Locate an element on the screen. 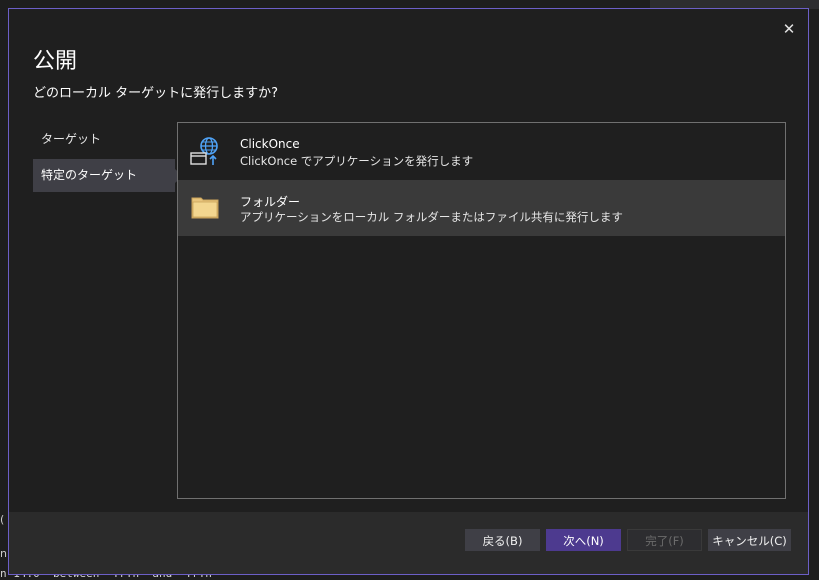 The width and height of the screenshot is (819, 580). wizard-steps: ターゲット 特定のターゲット is located at coordinates (108, 159).